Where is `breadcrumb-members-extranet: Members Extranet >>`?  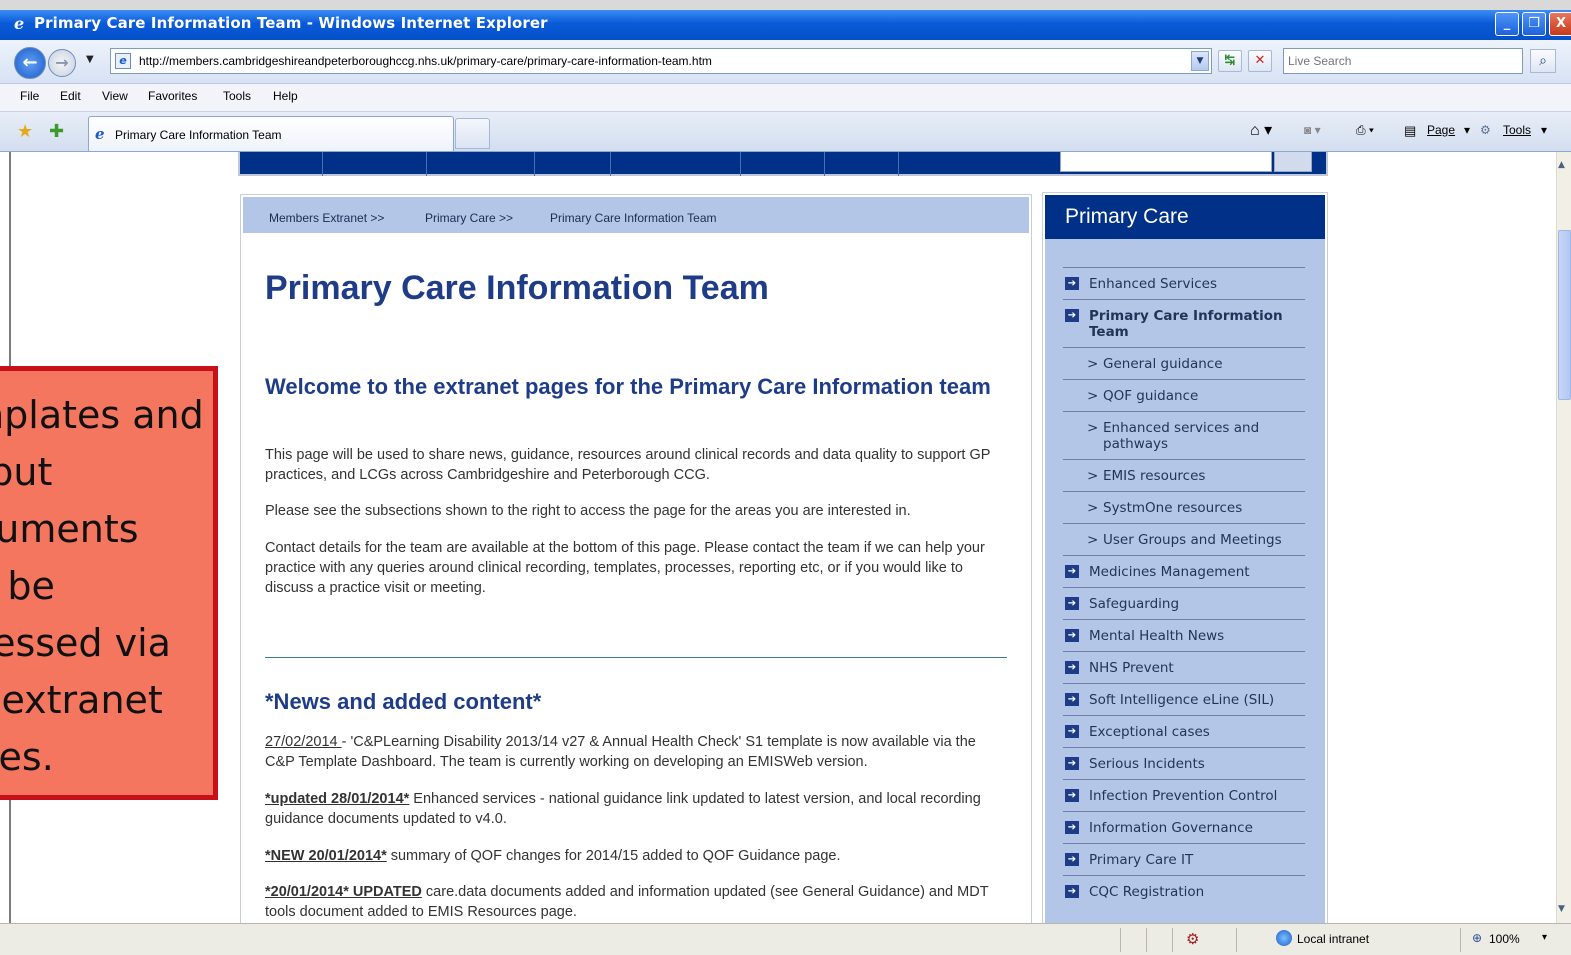
breadcrumb-members-extranet: Members Extranet >> is located at coordinates (326, 218).